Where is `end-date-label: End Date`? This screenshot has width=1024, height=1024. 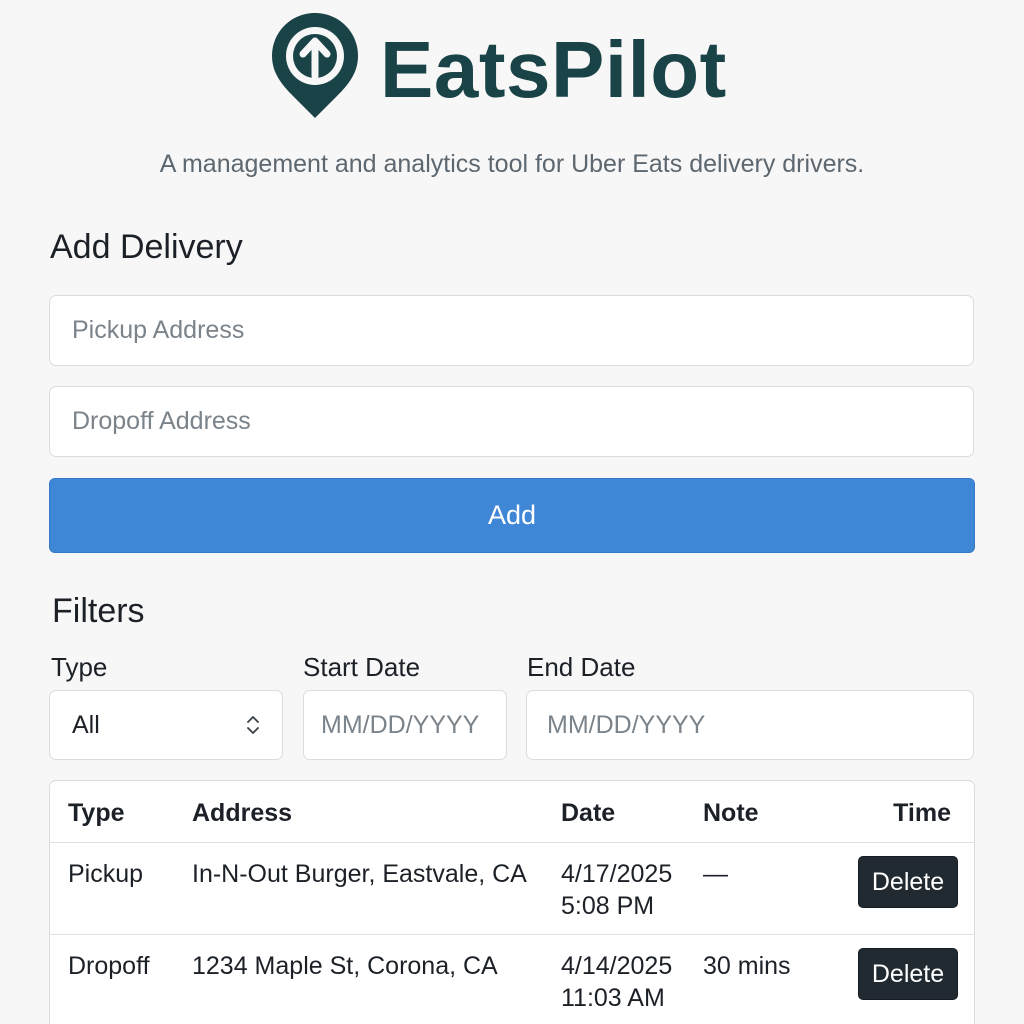
end-date-label: End Date is located at coordinates (581, 667).